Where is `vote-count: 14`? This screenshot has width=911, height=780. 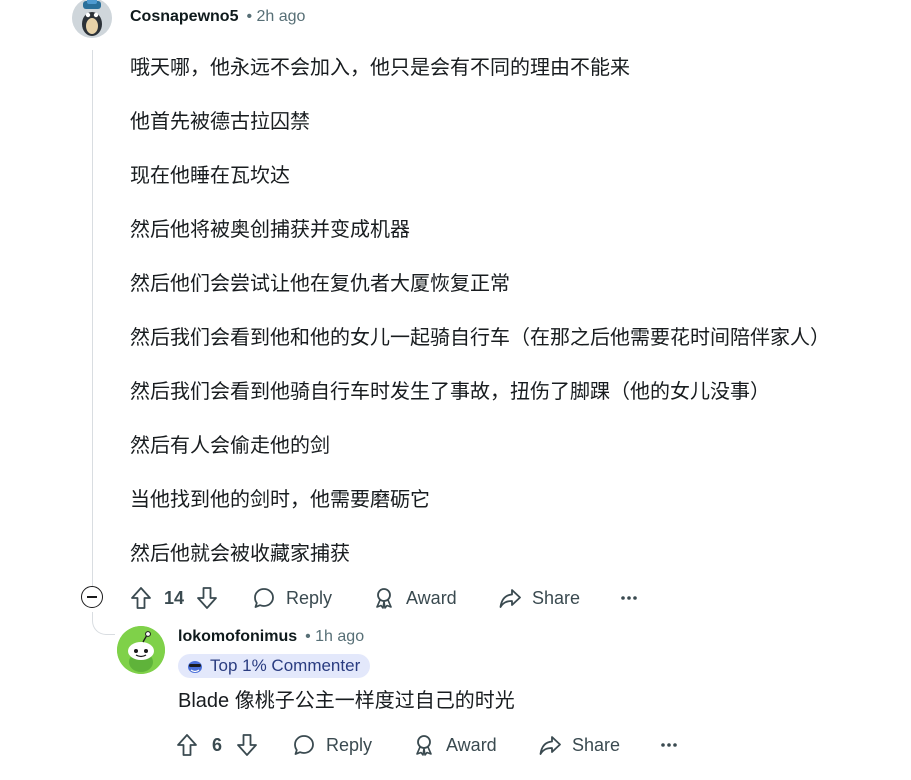 vote-count: 14 is located at coordinates (174, 598).